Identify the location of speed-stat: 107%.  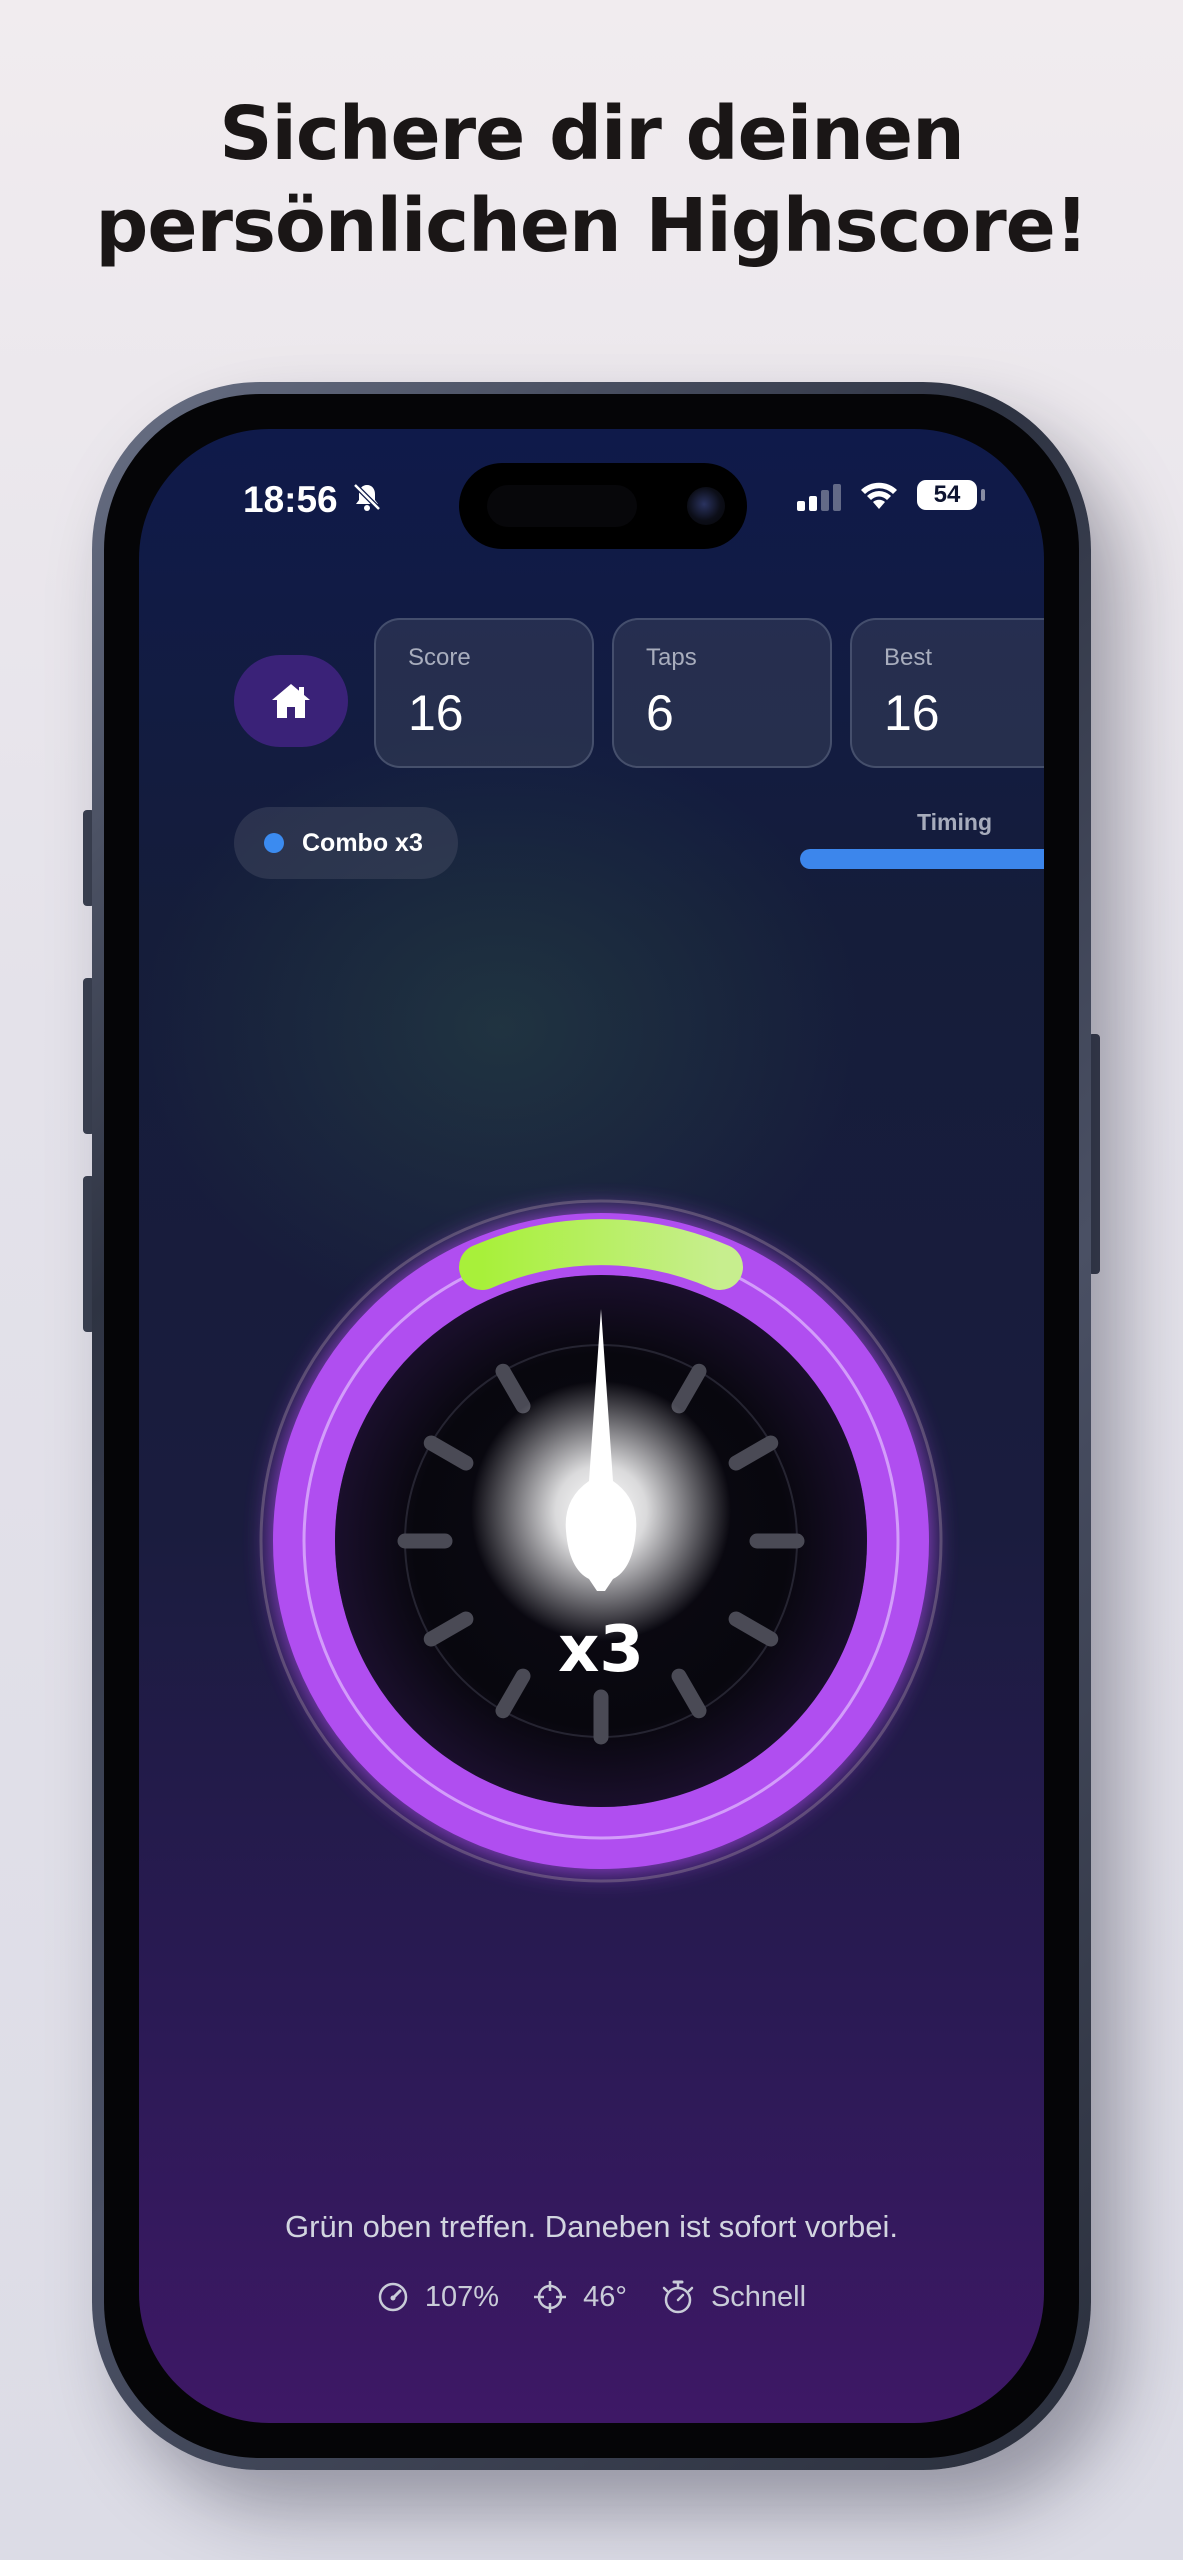
(438, 2297).